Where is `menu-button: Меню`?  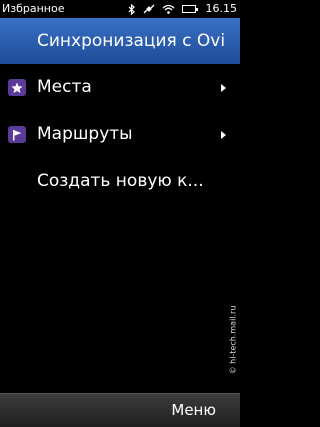
menu-button: Меню is located at coordinates (193, 410).